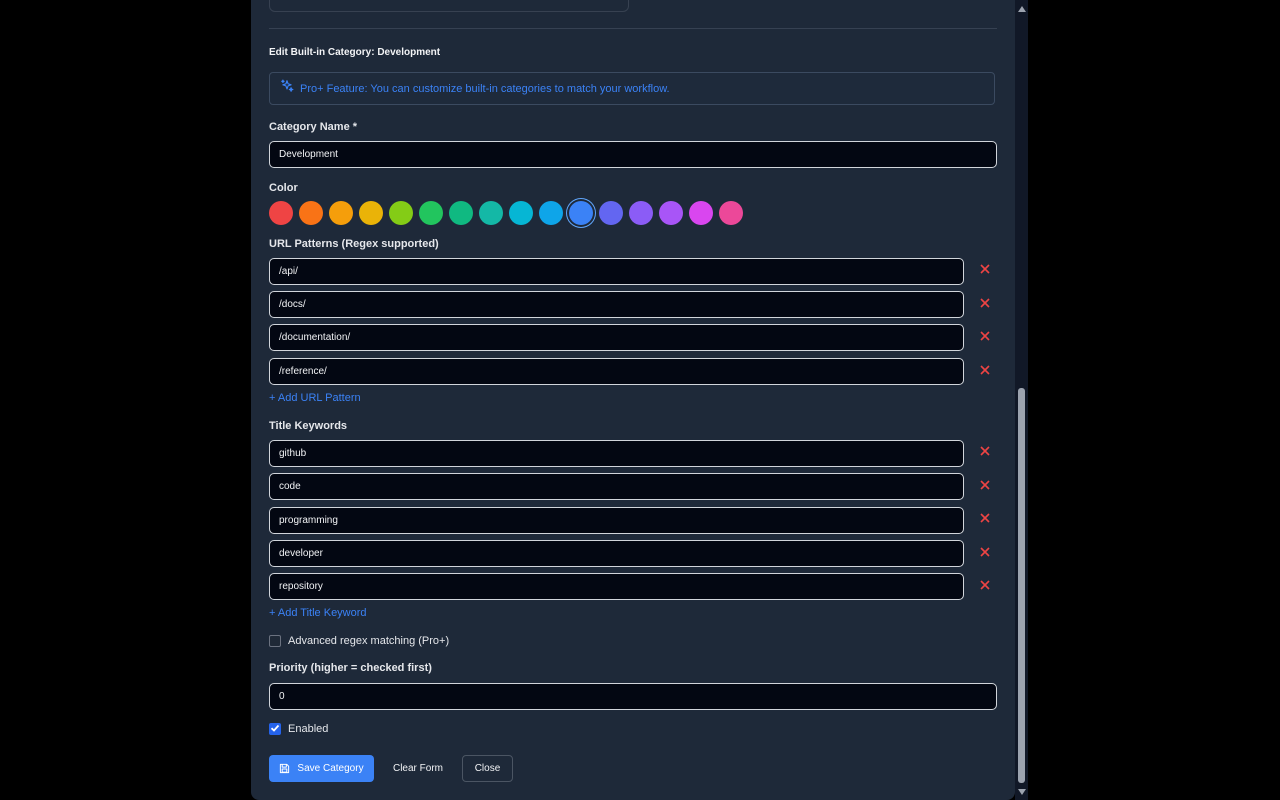 The height and width of the screenshot is (800, 1280). Describe the element at coordinates (1021, 585) in the screenshot. I see `scroll-thumb` at that location.